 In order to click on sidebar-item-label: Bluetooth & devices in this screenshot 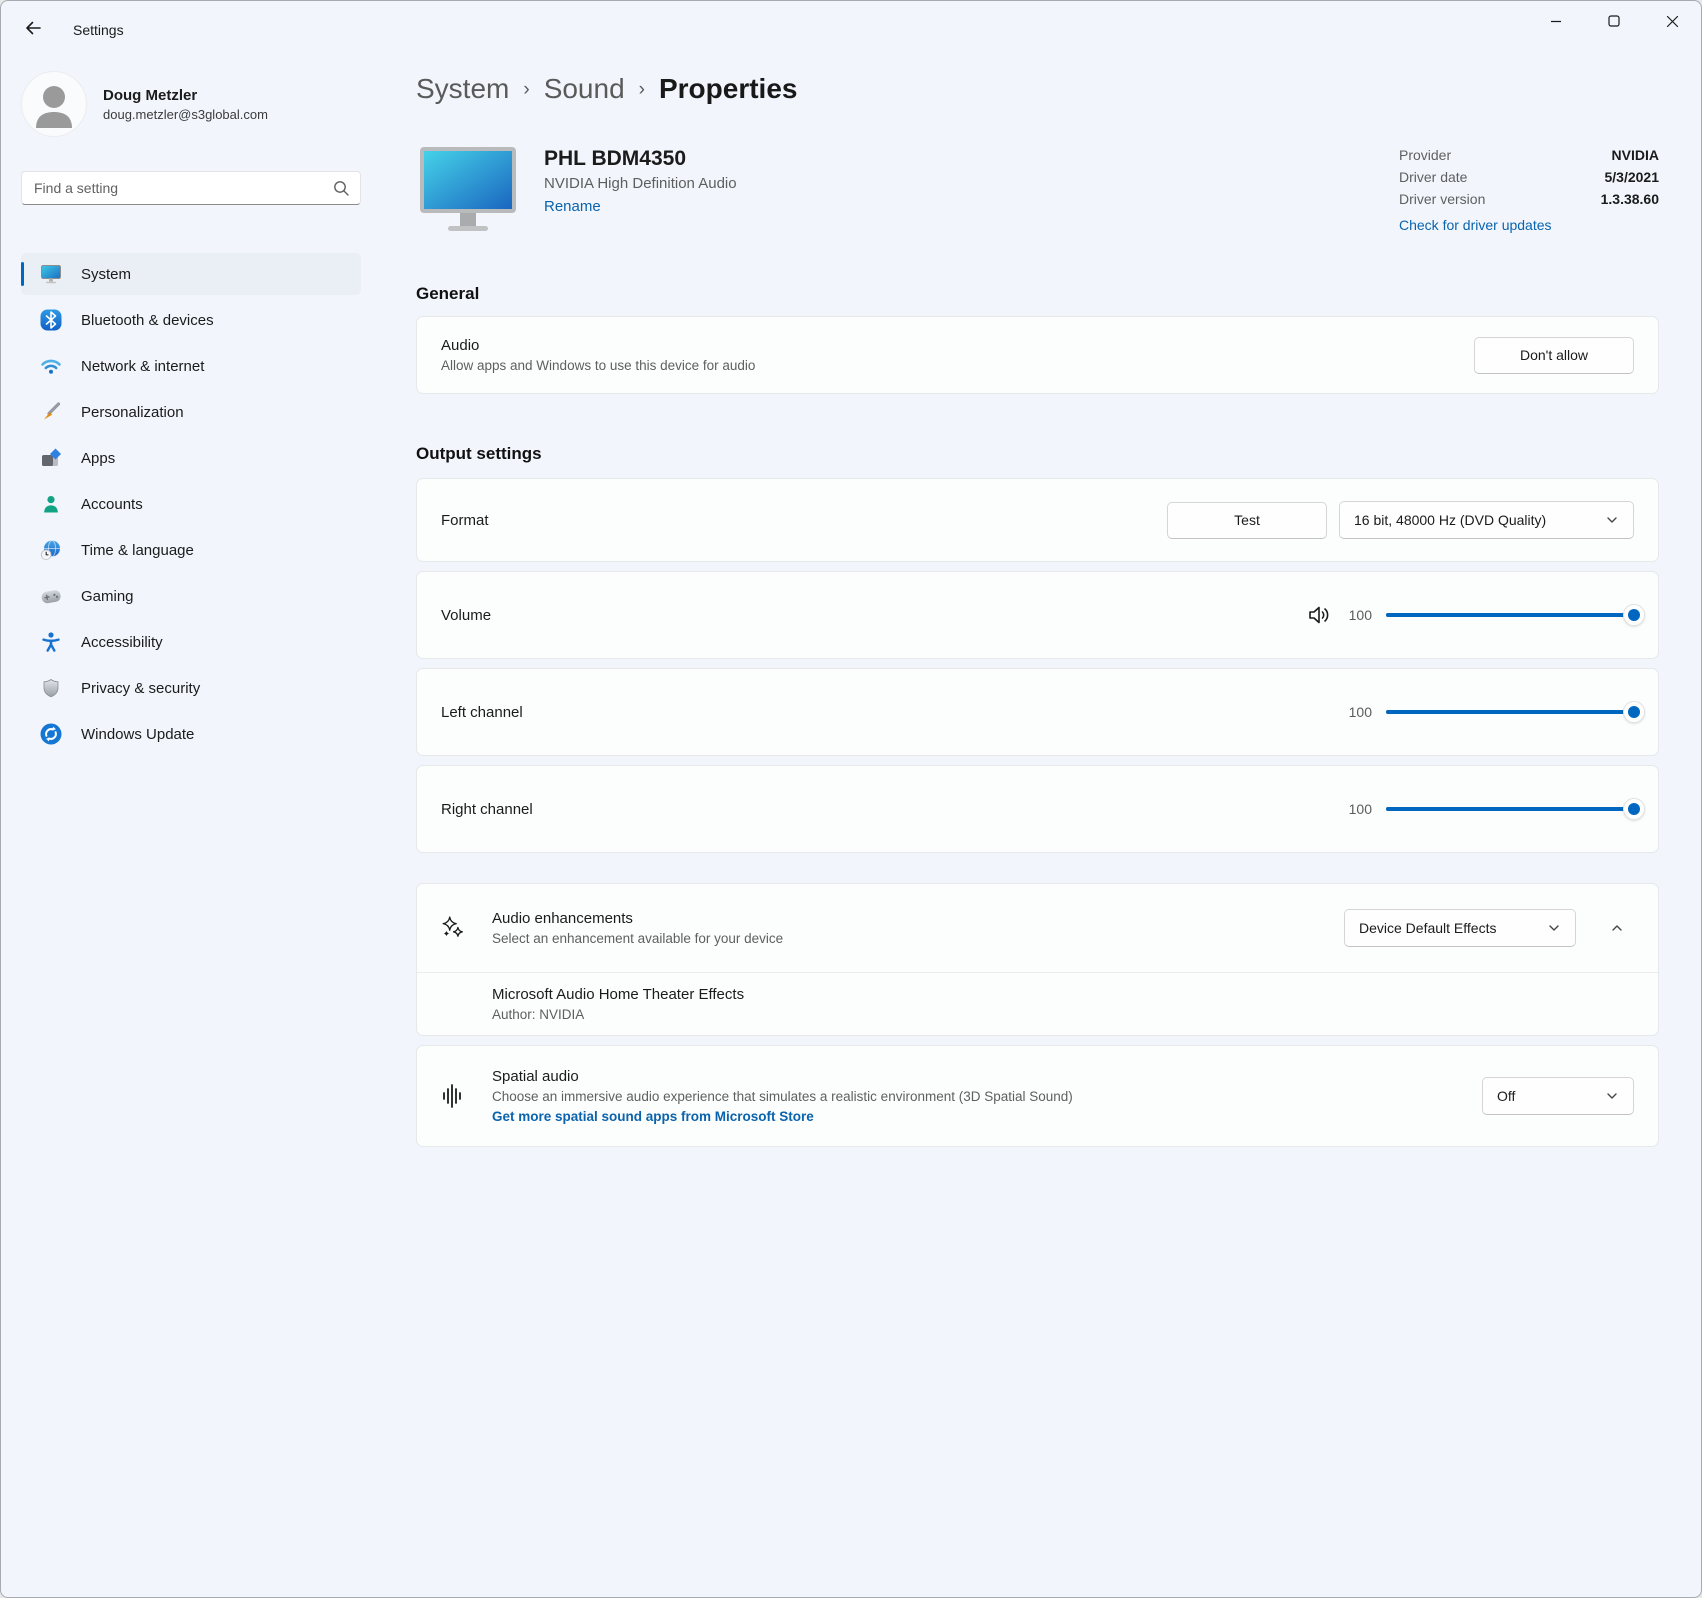, I will do `click(147, 320)`.